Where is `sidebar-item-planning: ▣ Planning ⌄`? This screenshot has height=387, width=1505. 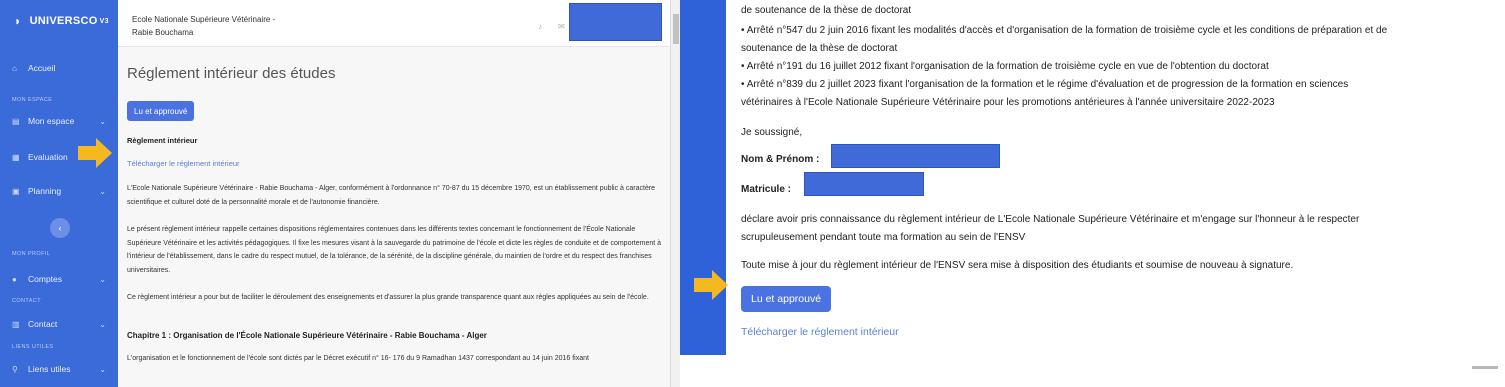 sidebar-item-planning: ▣ Planning ⌄ is located at coordinates (59, 191).